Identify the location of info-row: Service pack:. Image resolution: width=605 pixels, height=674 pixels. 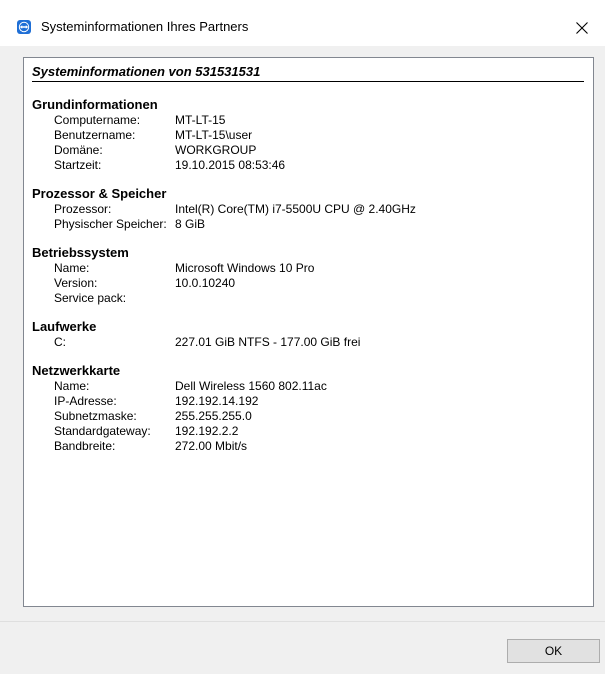
(312, 298).